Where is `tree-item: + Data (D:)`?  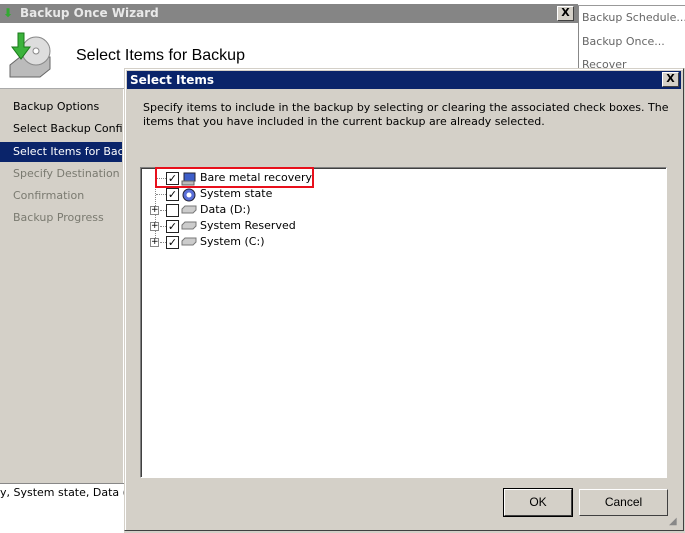 tree-item: + Data (D:) is located at coordinates (391, 210).